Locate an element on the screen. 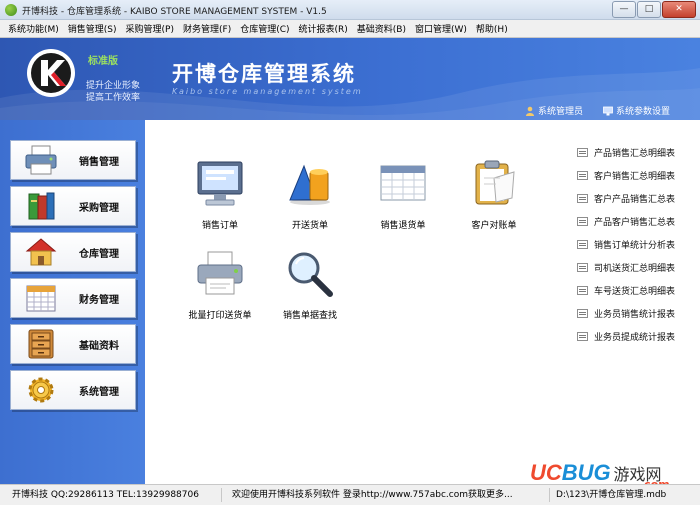 The height and width of the screenshot is (505, 700). sidebar-item-label: 系统管理 is located at coordinates (99, 392).